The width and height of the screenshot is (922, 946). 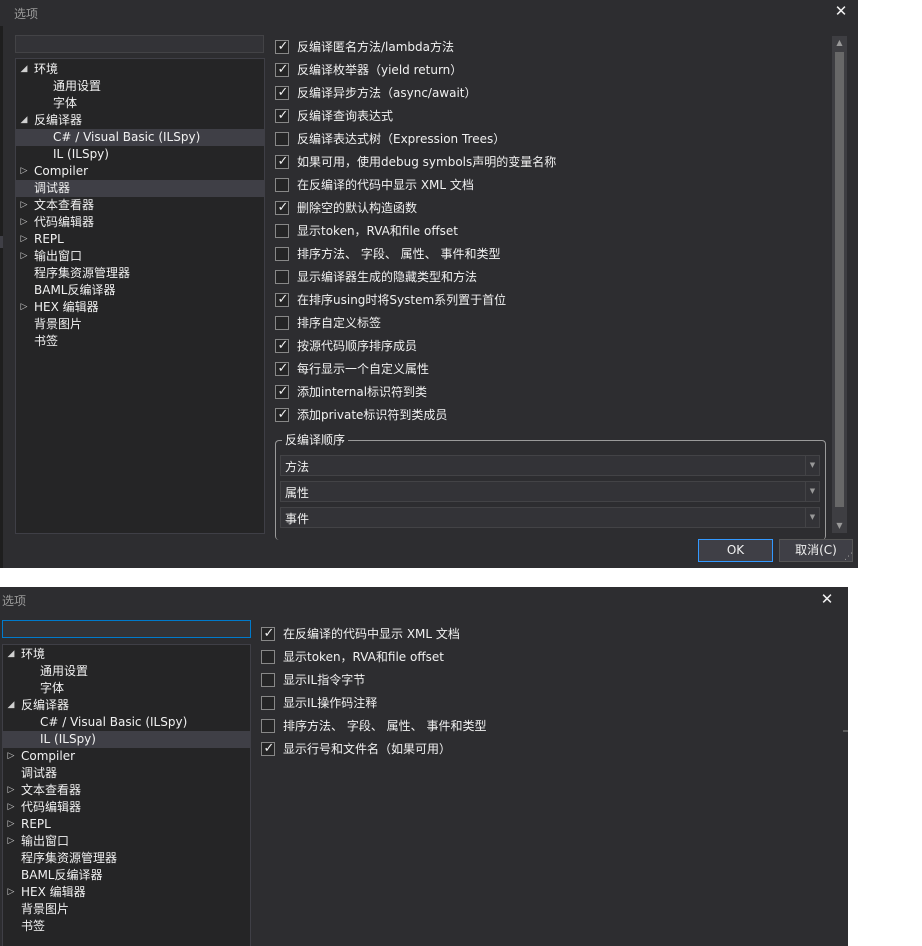 I want to click on option-checkbox-row: 显示IL指令字节, so click(x=548, y=680).